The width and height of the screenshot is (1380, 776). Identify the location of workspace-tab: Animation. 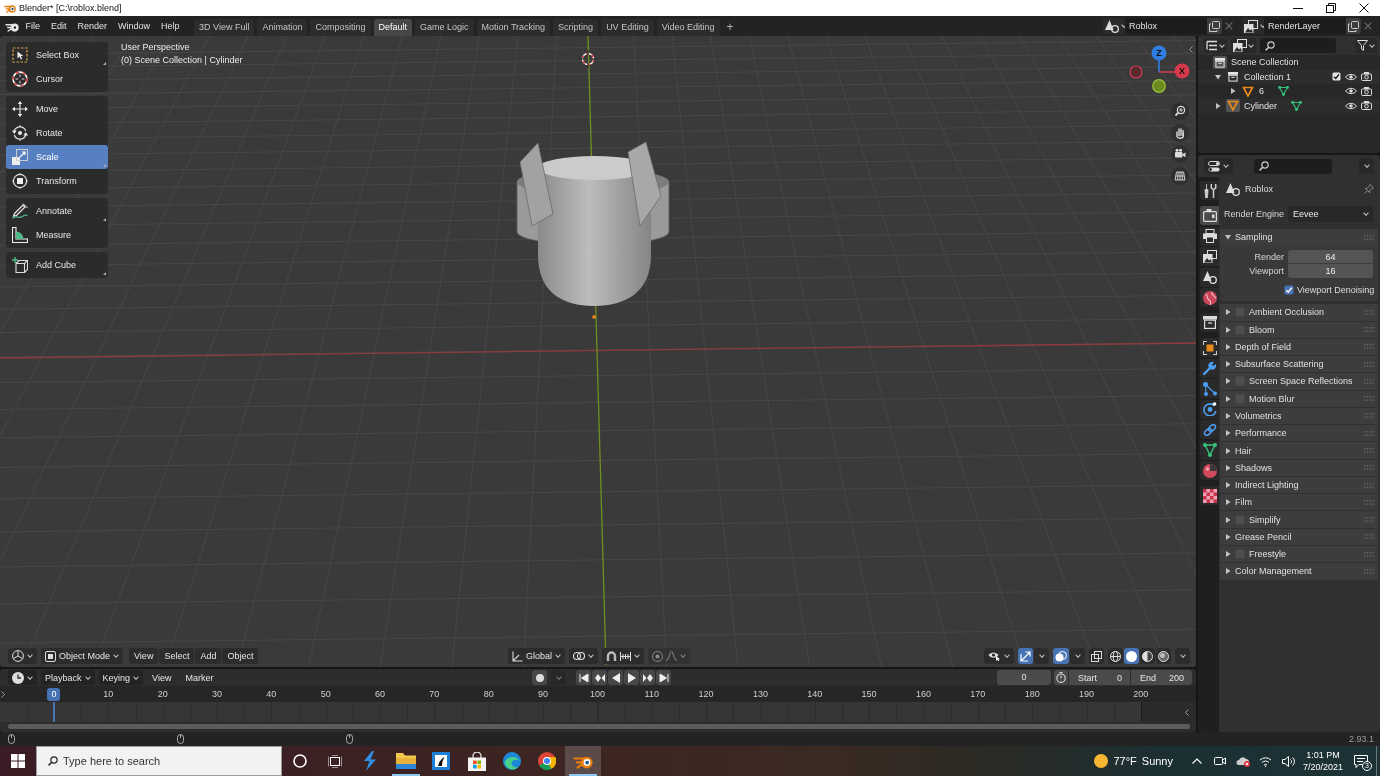
(282, 27).